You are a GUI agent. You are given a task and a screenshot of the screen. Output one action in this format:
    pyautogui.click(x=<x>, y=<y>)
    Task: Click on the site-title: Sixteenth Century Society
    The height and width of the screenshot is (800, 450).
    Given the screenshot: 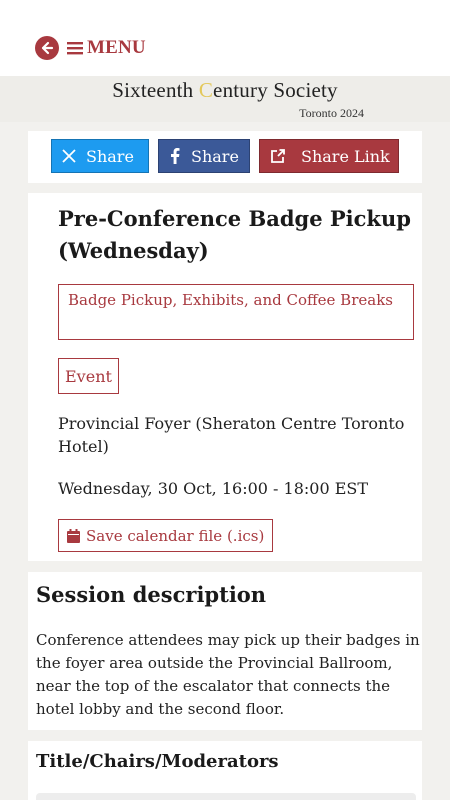 What is the action you would take?
    pyautogui.click(x=225, y=90)
    